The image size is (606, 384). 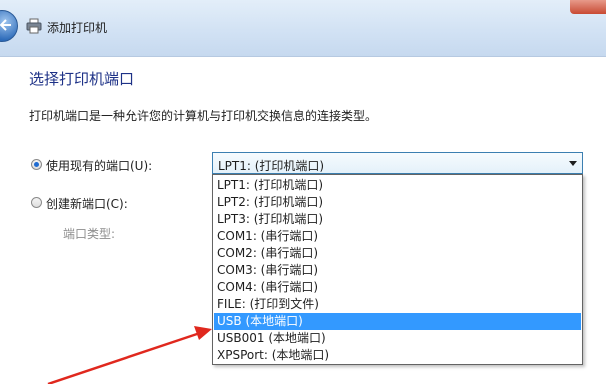 What do you see at coordinates (397, 202) in the screenshot?
I see `port-option-lpt2: LPT2: (打印机端口)` at bounding box center [397, 202].